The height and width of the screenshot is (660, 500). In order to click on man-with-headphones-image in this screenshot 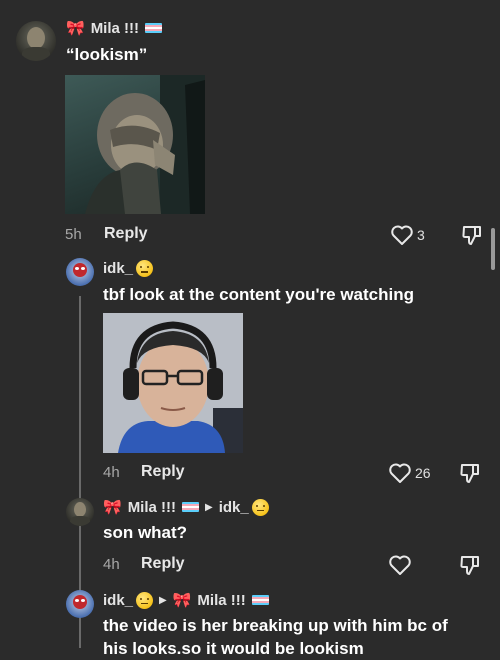, I will do `click(173, 383)`.